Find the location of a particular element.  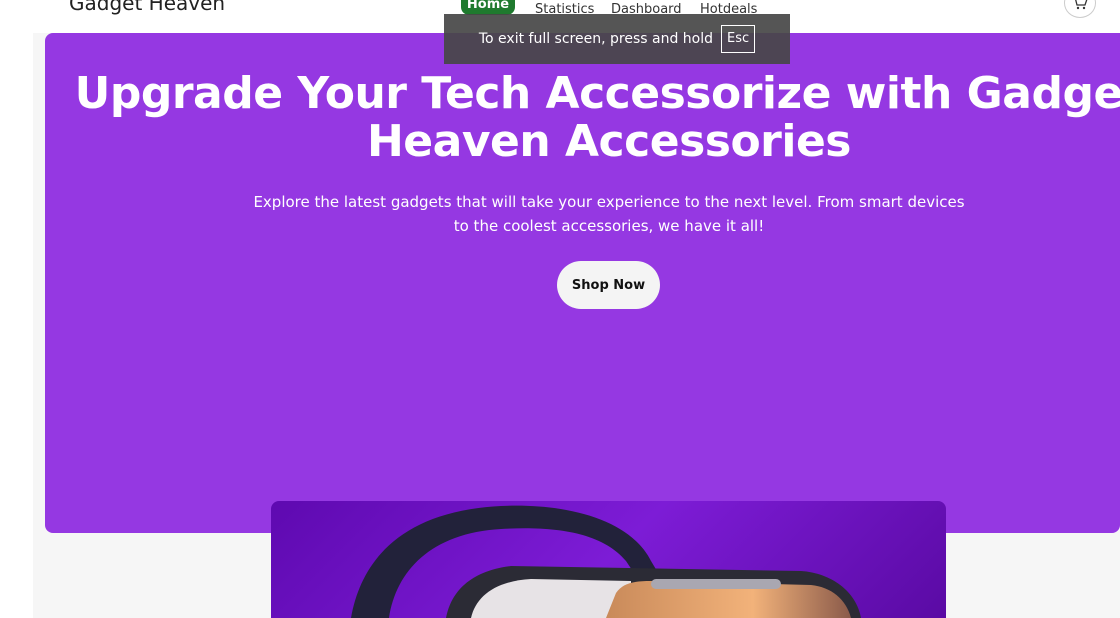

hero-product-image is located at coordinates (608, 559).